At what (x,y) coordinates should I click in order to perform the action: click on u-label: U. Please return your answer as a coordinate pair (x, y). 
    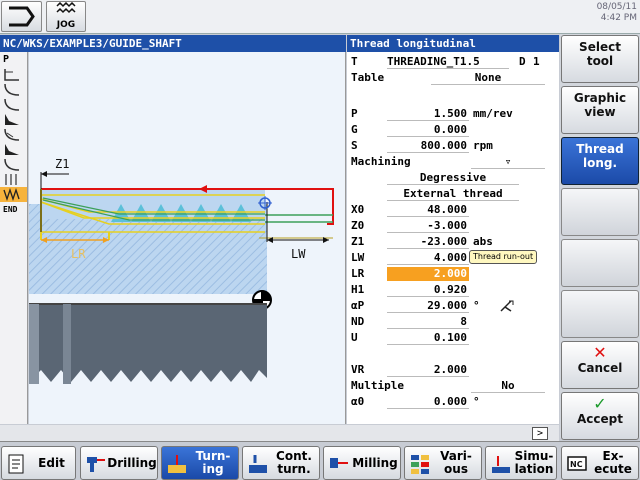
    Looking at the image, I should click on (354, 337).